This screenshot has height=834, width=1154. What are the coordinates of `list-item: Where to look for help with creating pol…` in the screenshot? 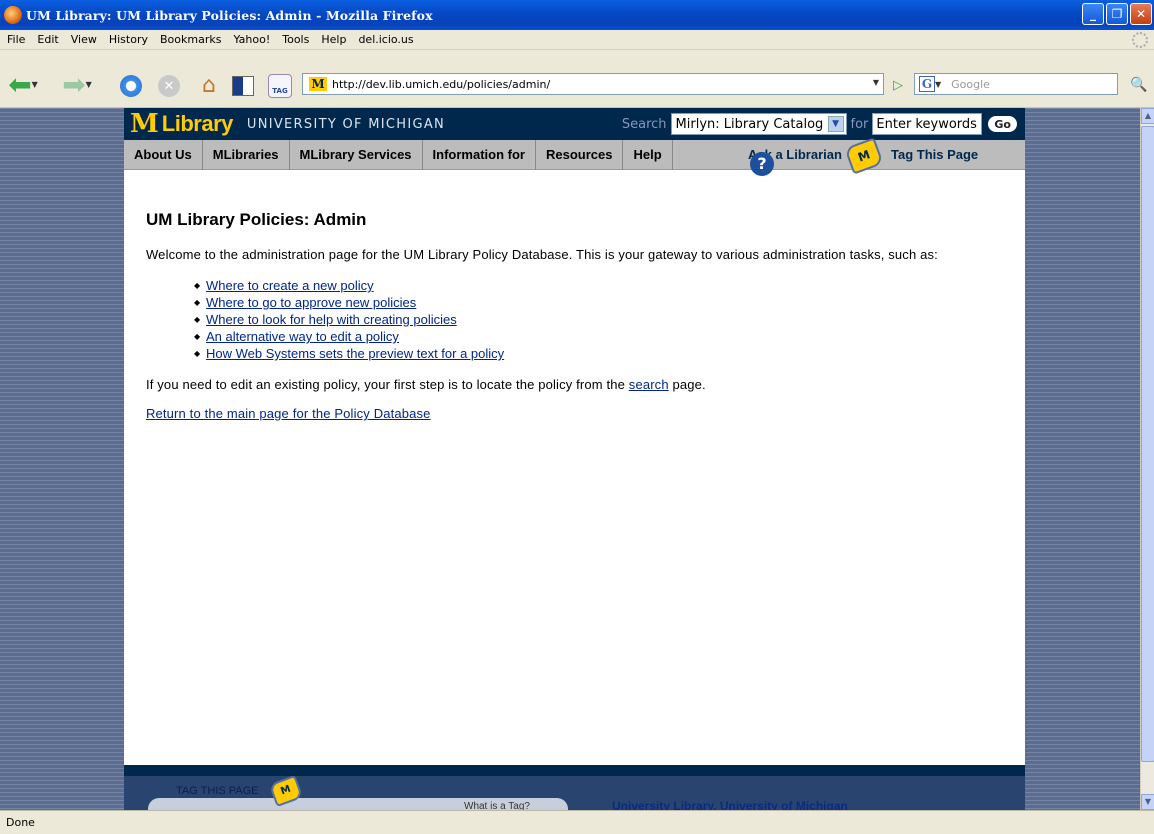 It's located at (598, 319).